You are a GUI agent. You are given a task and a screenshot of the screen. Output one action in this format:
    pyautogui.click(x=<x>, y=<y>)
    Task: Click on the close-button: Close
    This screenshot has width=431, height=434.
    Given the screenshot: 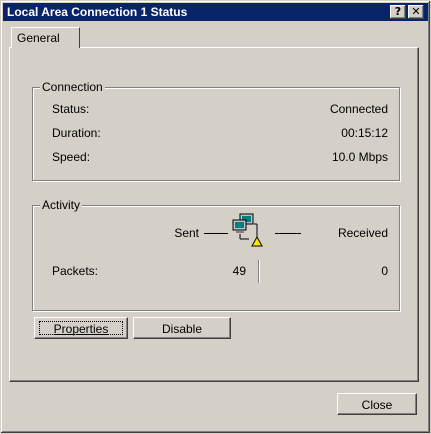 What is the action you would take?
    pyautogui.click(x=377, y=404)
    